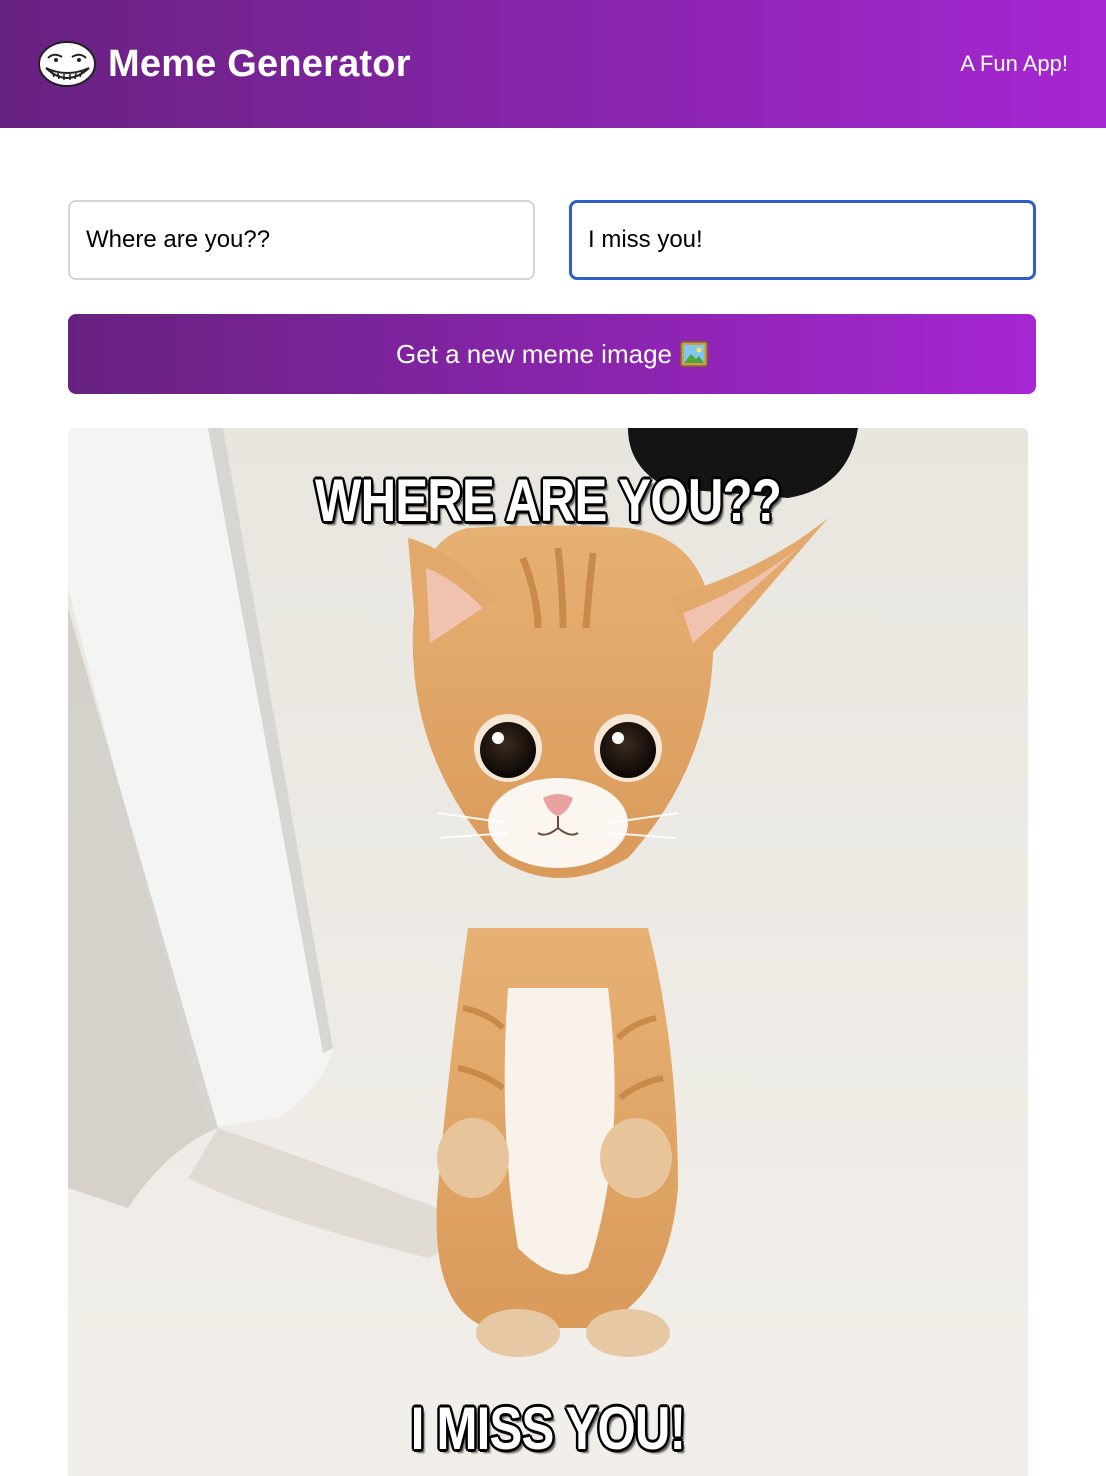 The image size is (1106, 1476). What do you see at coordinates (1014, 63) in the screenshot?
I see `app-tagline: A Fun App!` at bounding box center [1014, 63].